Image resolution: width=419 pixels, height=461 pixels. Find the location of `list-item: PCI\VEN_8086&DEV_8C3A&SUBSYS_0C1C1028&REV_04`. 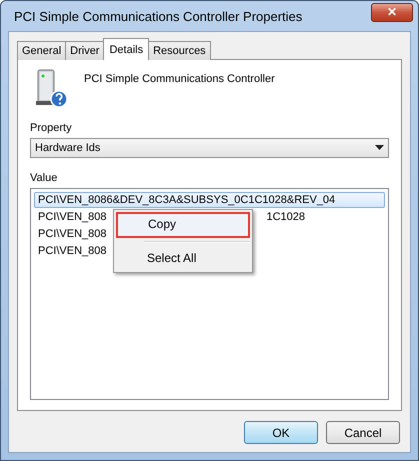

list-item: PCI\VEN_8086&DEV_8C3A&SUBSYS_0C1C1028&REV_04 is located at coordinates (209, 200).